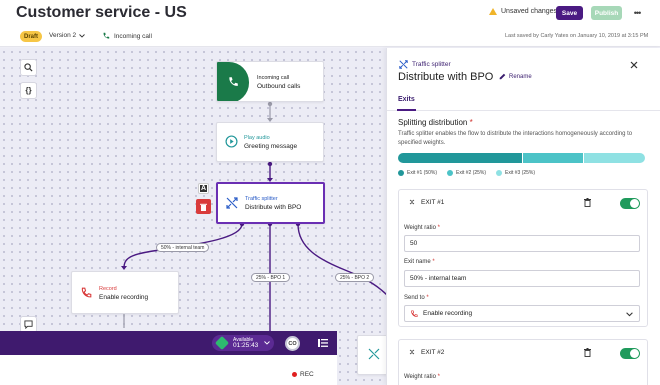 The width and height of the screenshot is (660, 385). What do you see at coordinates (28, 324) in the screenshot?
I see `comment-icon` at bounding box center [28, 324].